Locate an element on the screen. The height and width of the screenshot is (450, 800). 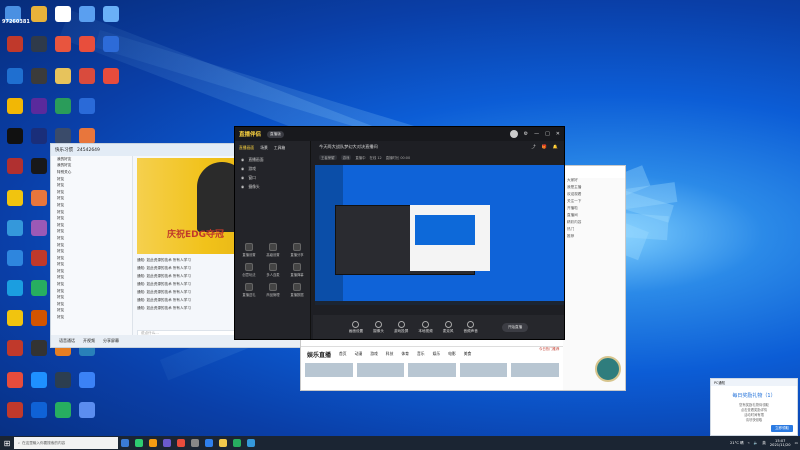
control-item: 摄像头 is located at coordinates (378, 327).